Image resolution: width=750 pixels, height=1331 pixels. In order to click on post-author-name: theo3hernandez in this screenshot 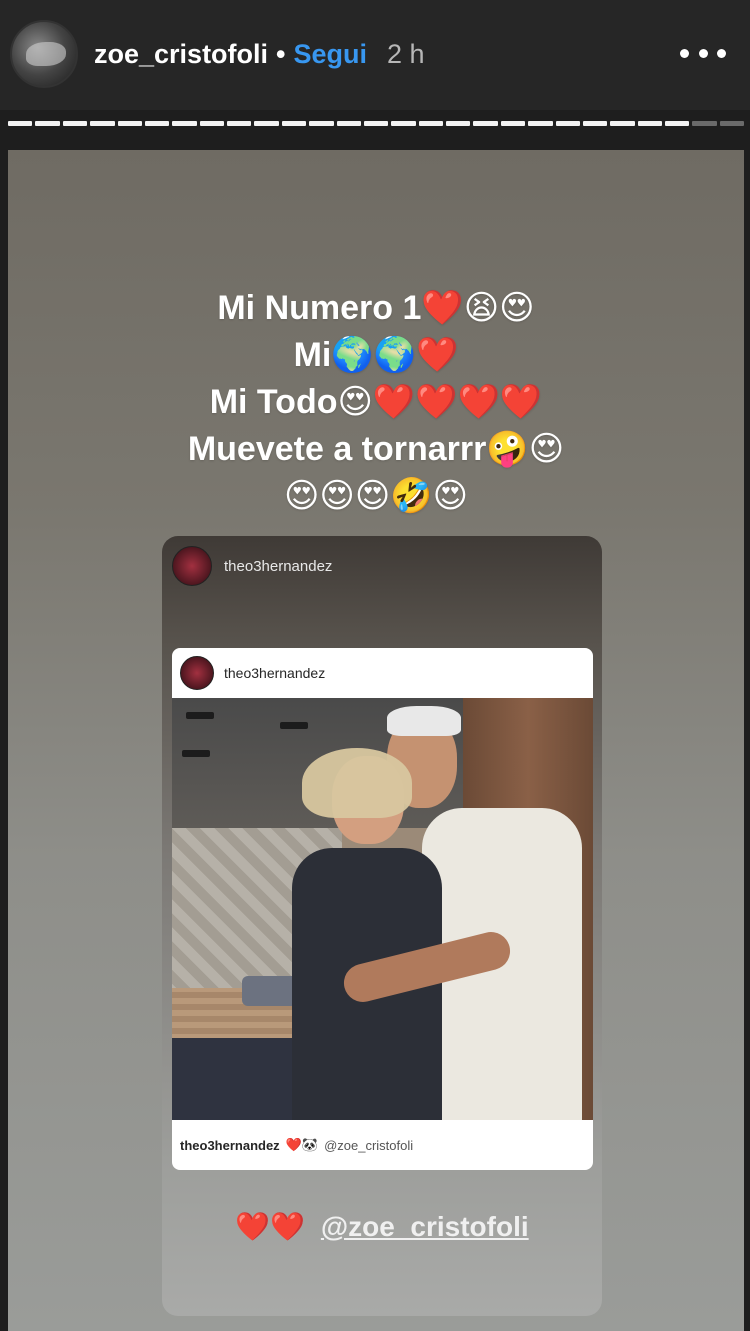, I will do `click(275, 673)`.